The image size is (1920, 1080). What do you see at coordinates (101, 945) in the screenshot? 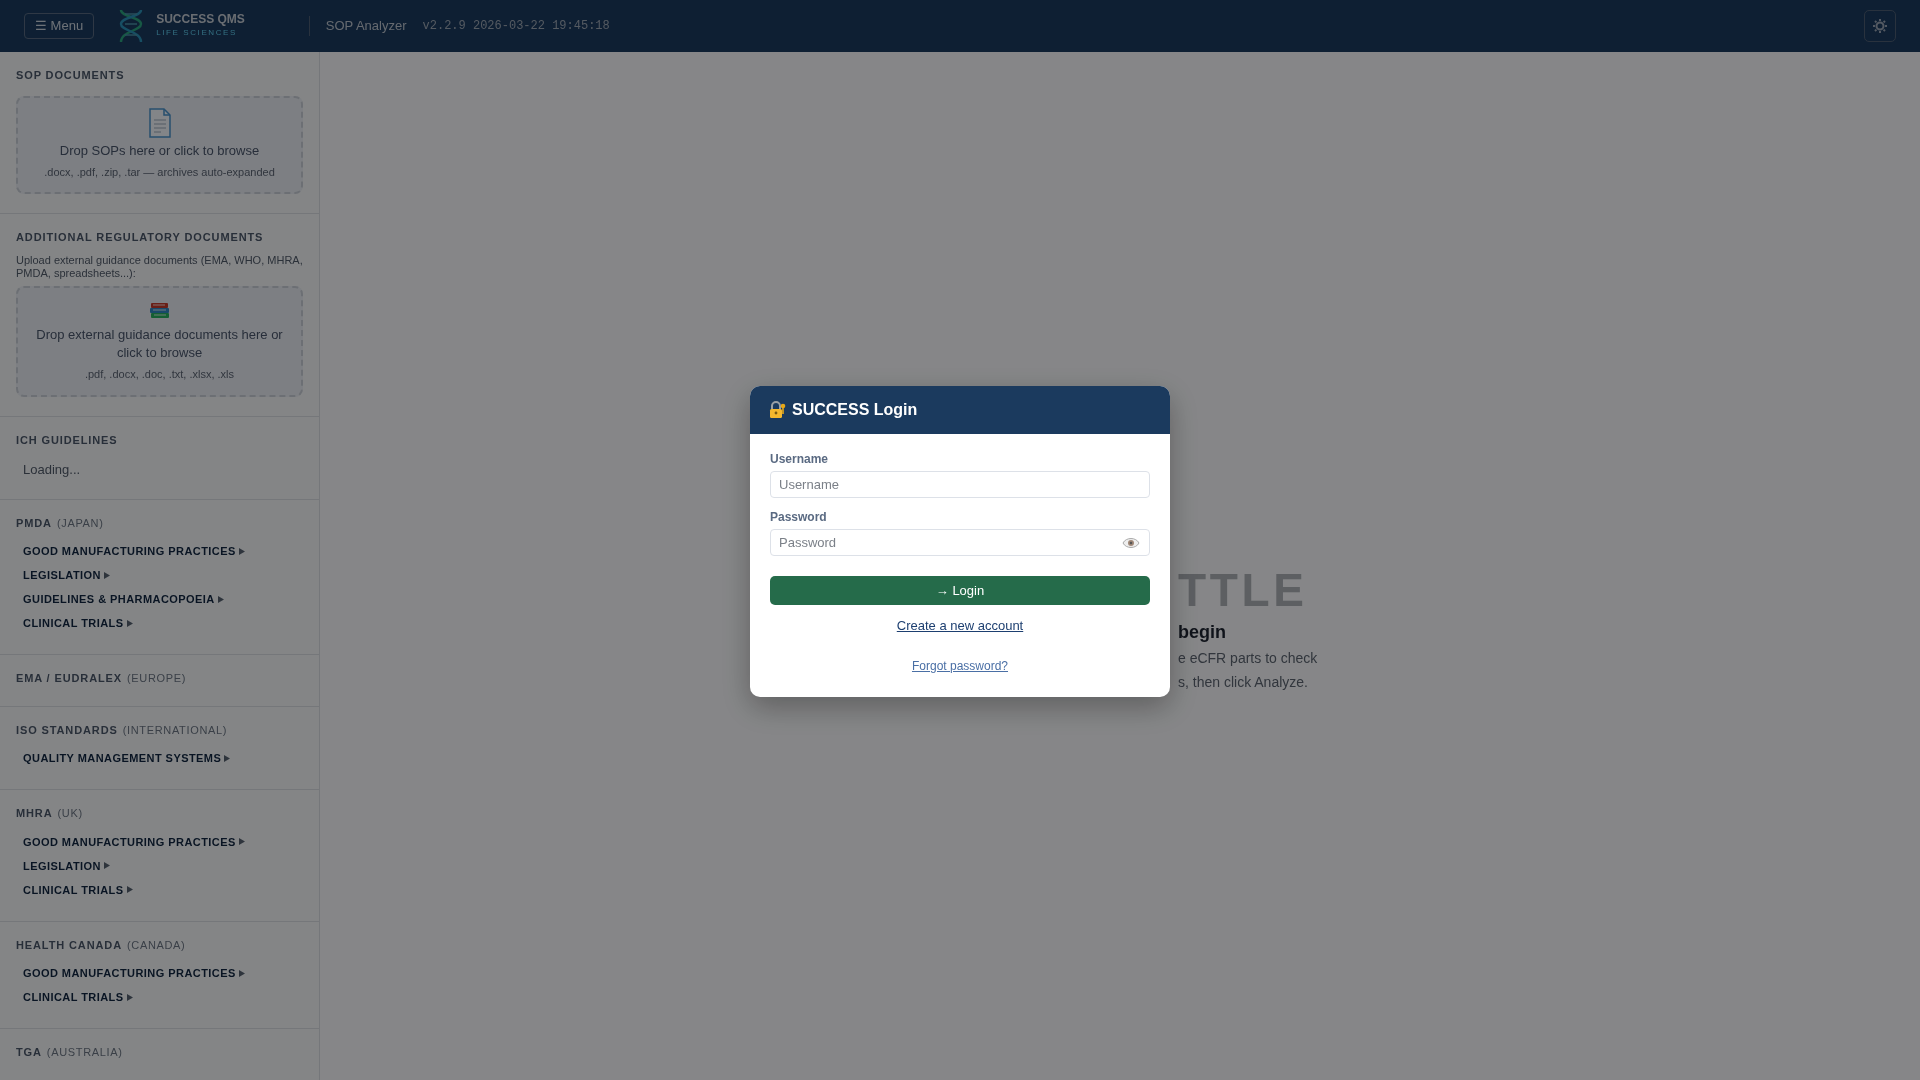
I see `section-heading: HEALTH CANADA (CANADA)` at bounding box center [101, 945].